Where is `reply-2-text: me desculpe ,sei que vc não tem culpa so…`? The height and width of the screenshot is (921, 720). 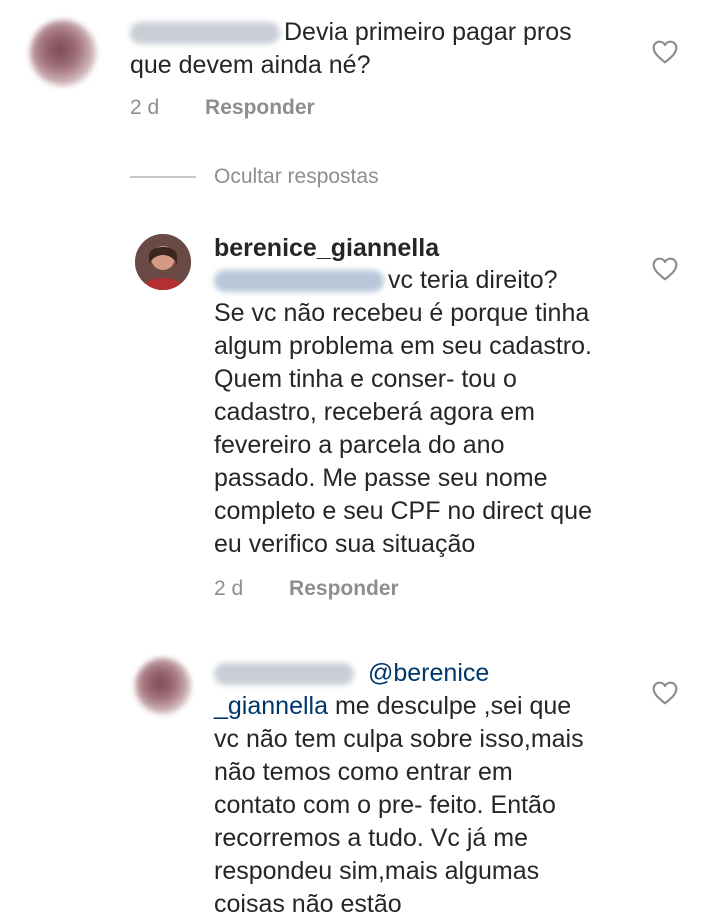
reply-2-text: me desculpe ,sei que vc não tem culpa so… is located at coordinates (399, 805).